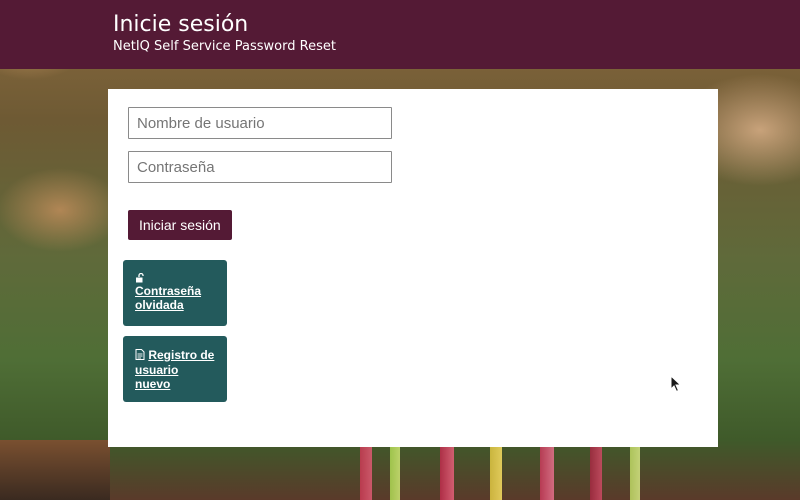  I want to click on register-user-link: Registro de usuario nuevo, so click(174, 369).